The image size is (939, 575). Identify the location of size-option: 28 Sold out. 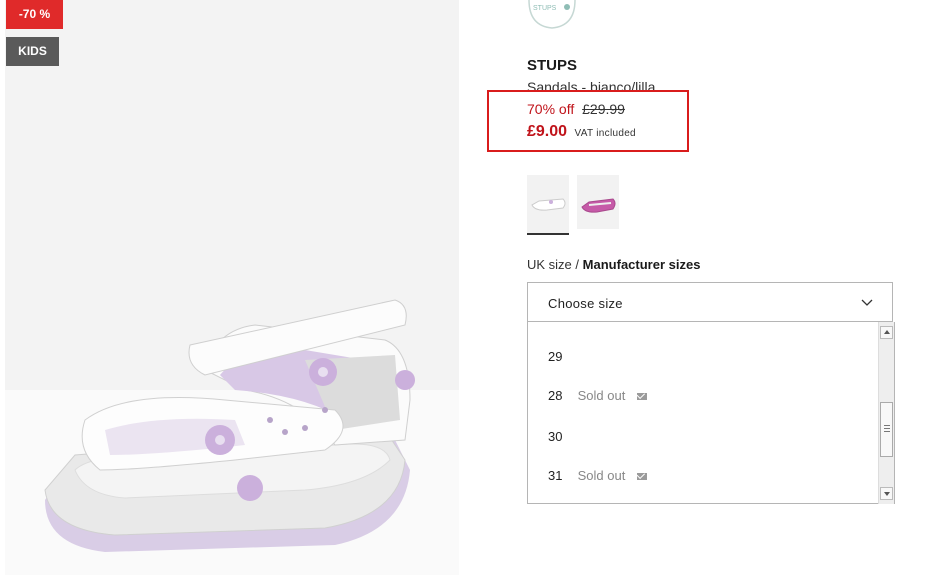
(597, 395).